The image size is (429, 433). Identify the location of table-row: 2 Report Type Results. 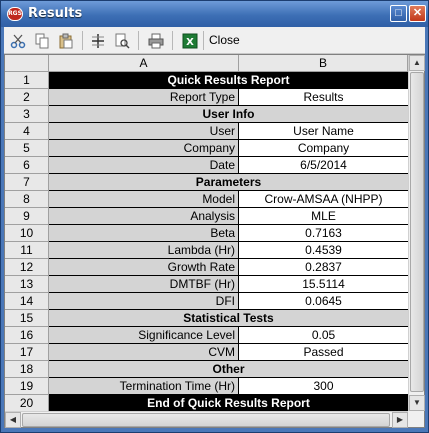
(206, 97).